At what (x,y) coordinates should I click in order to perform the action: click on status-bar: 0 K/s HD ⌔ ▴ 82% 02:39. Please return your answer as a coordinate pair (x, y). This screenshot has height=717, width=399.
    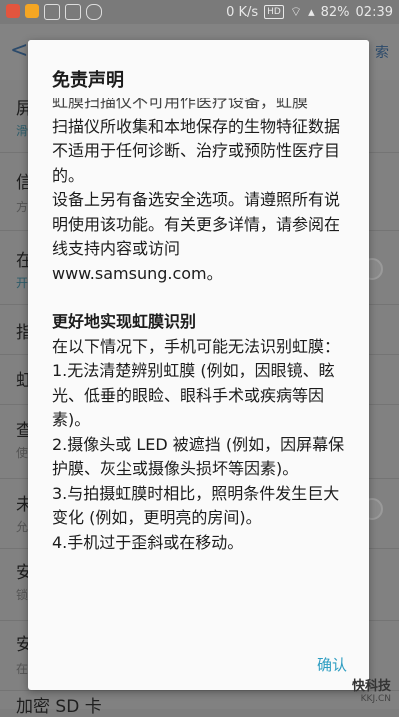
    Looking at the image, I should click on (199, 12).